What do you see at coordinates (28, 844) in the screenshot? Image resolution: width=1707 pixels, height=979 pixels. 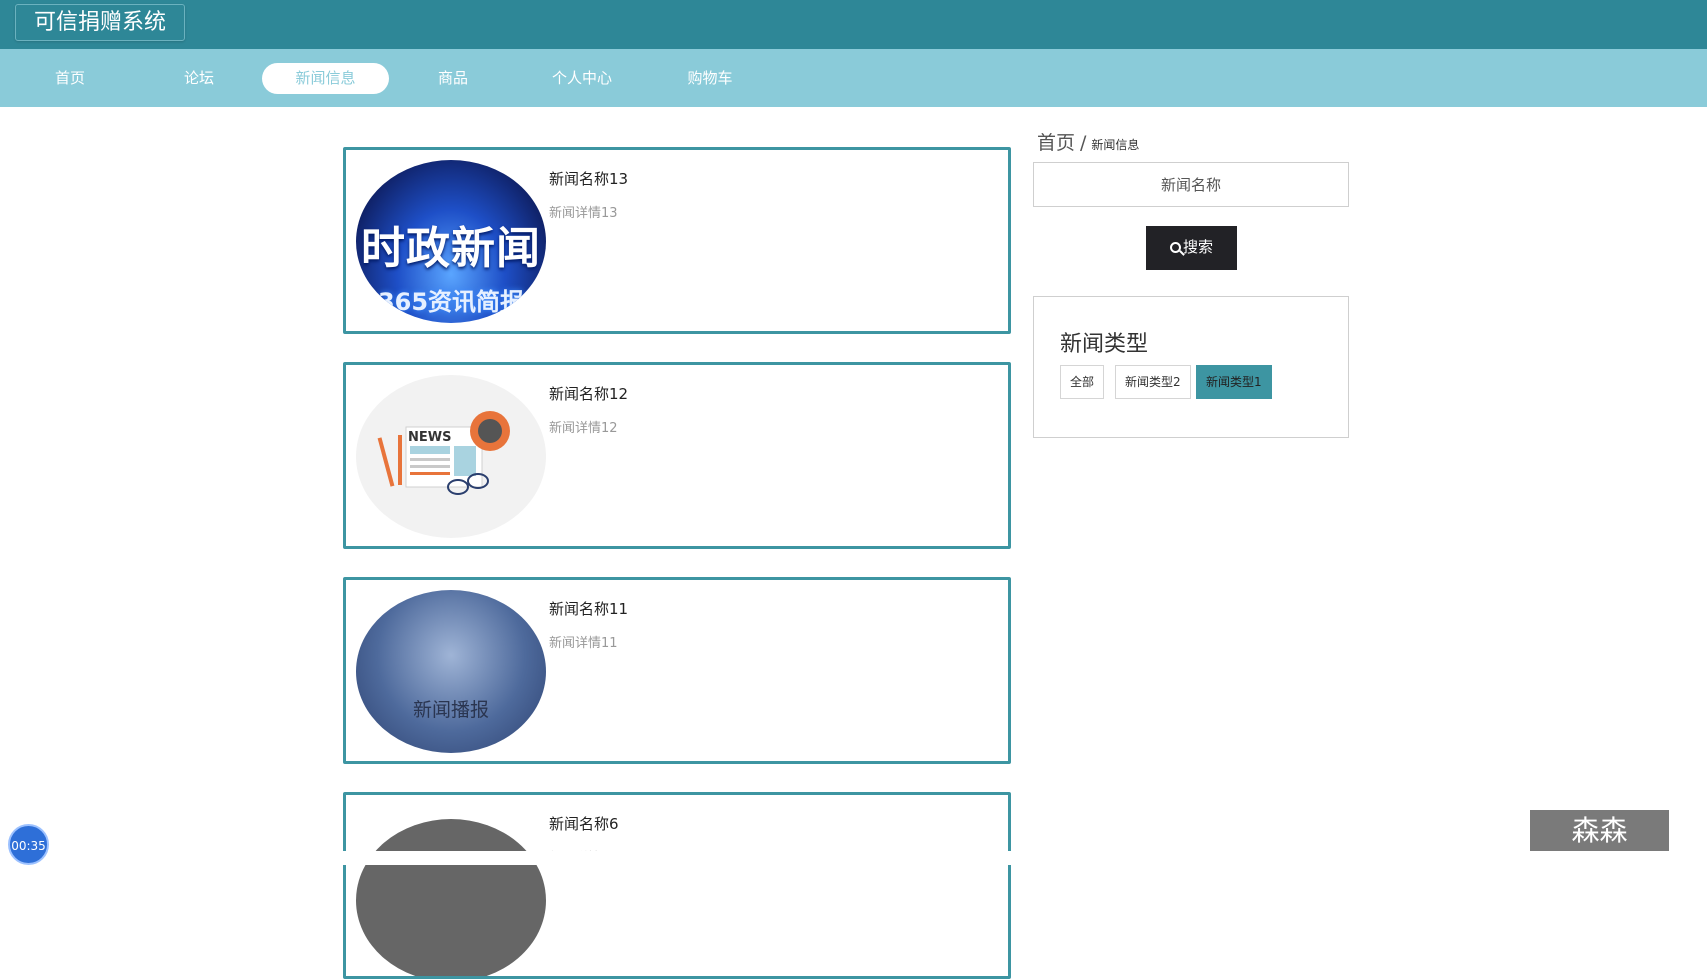 I see `recording-timer: 00:35` at bounding box center [28, 844].